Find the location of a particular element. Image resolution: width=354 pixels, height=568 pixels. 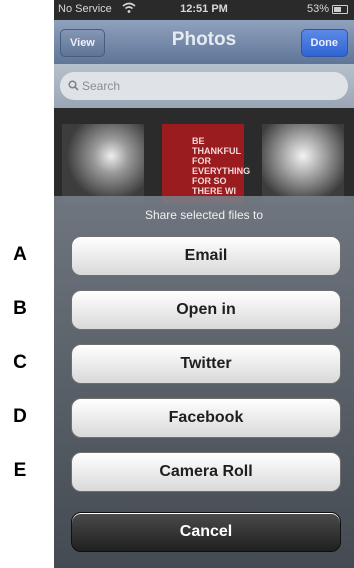

label-c: C is located at coordinates (20, 362).